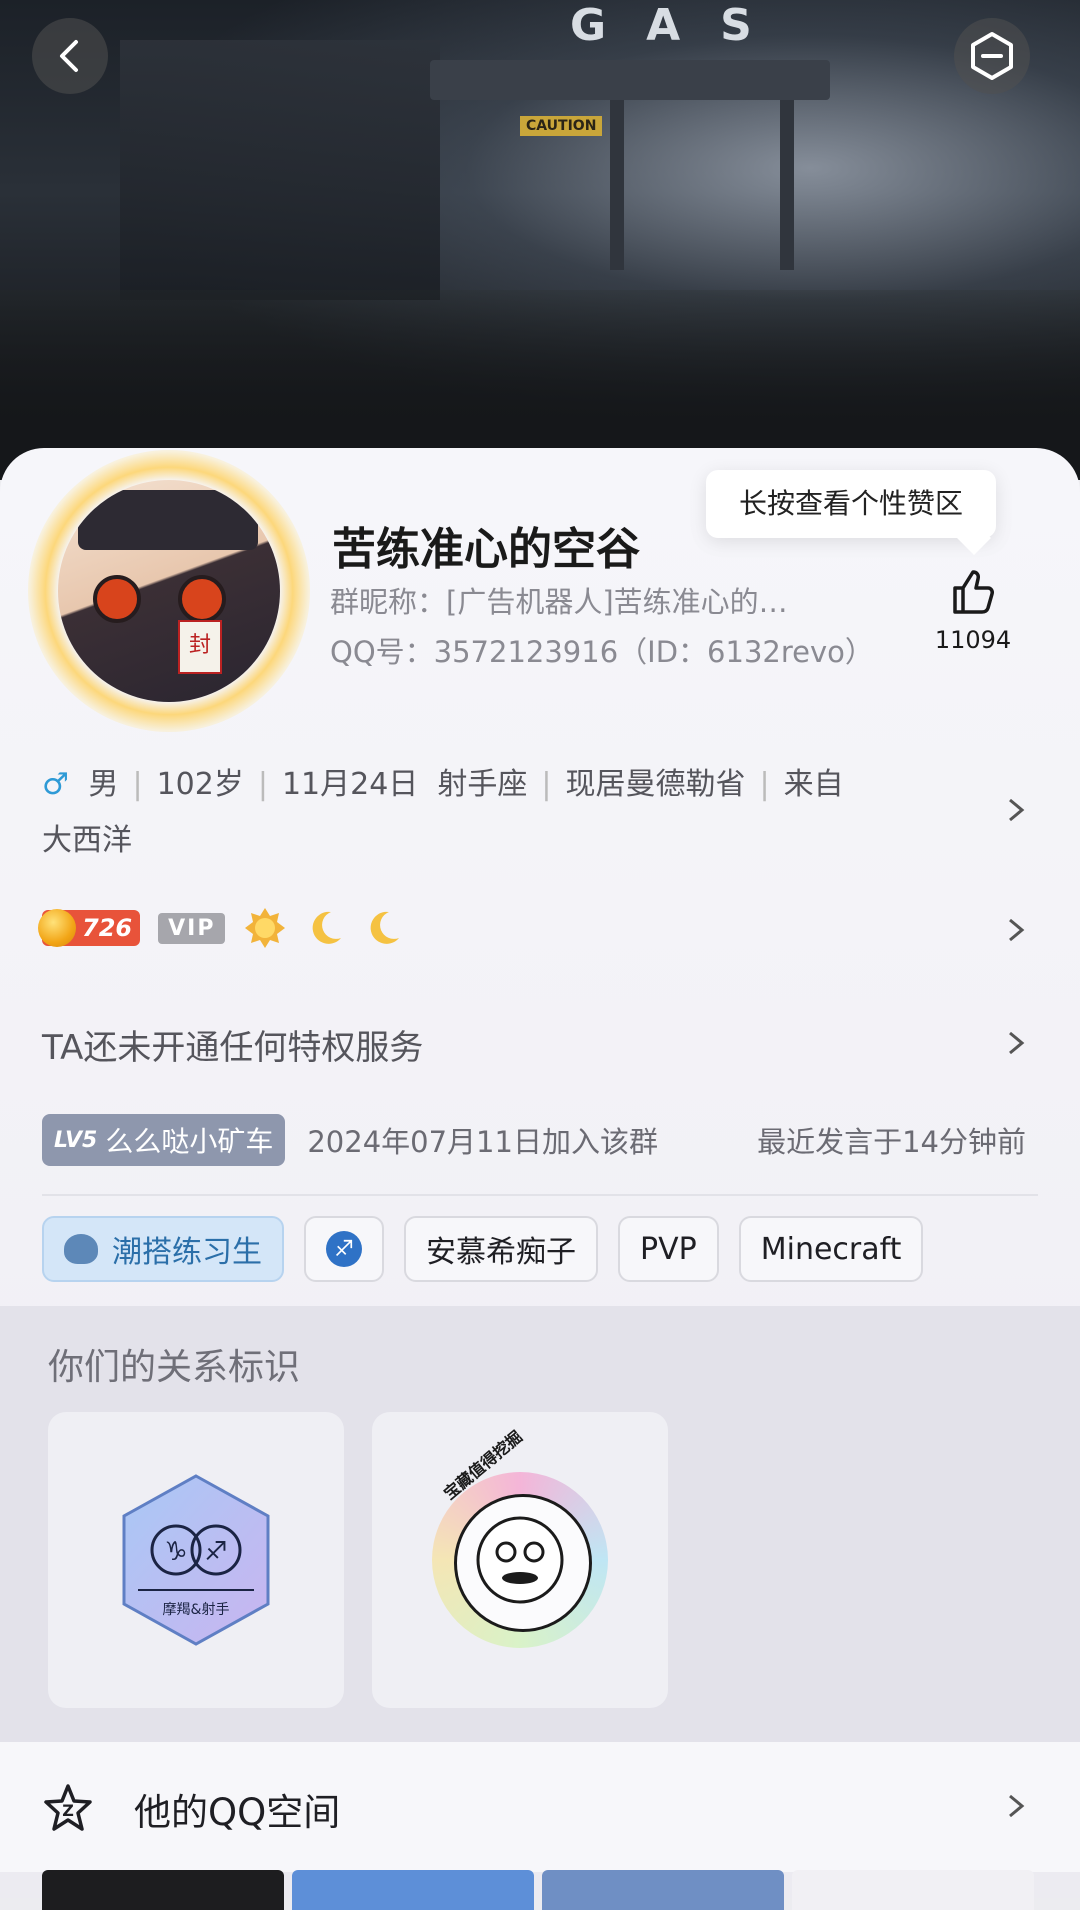 Image resolution: width=1080 pixels, height=1910 pixels. What do you see at coordinates (232, 1044) in the screenshot?
I see `privilege-status: TA还未开通任何特权服务` at bounding box center [232, 1044].